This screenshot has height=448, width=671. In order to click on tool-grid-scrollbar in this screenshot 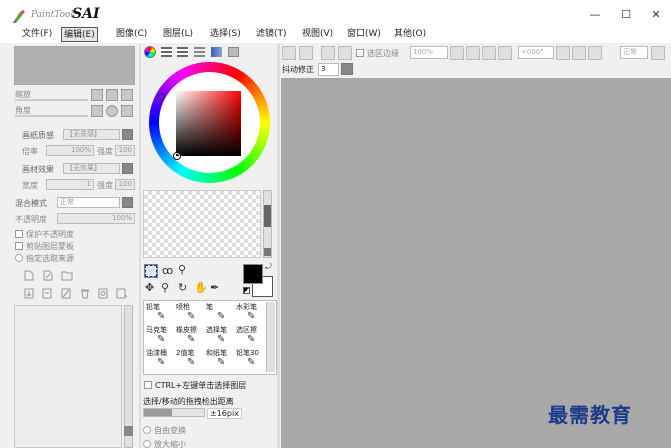, I will do `click(270, 337)`.